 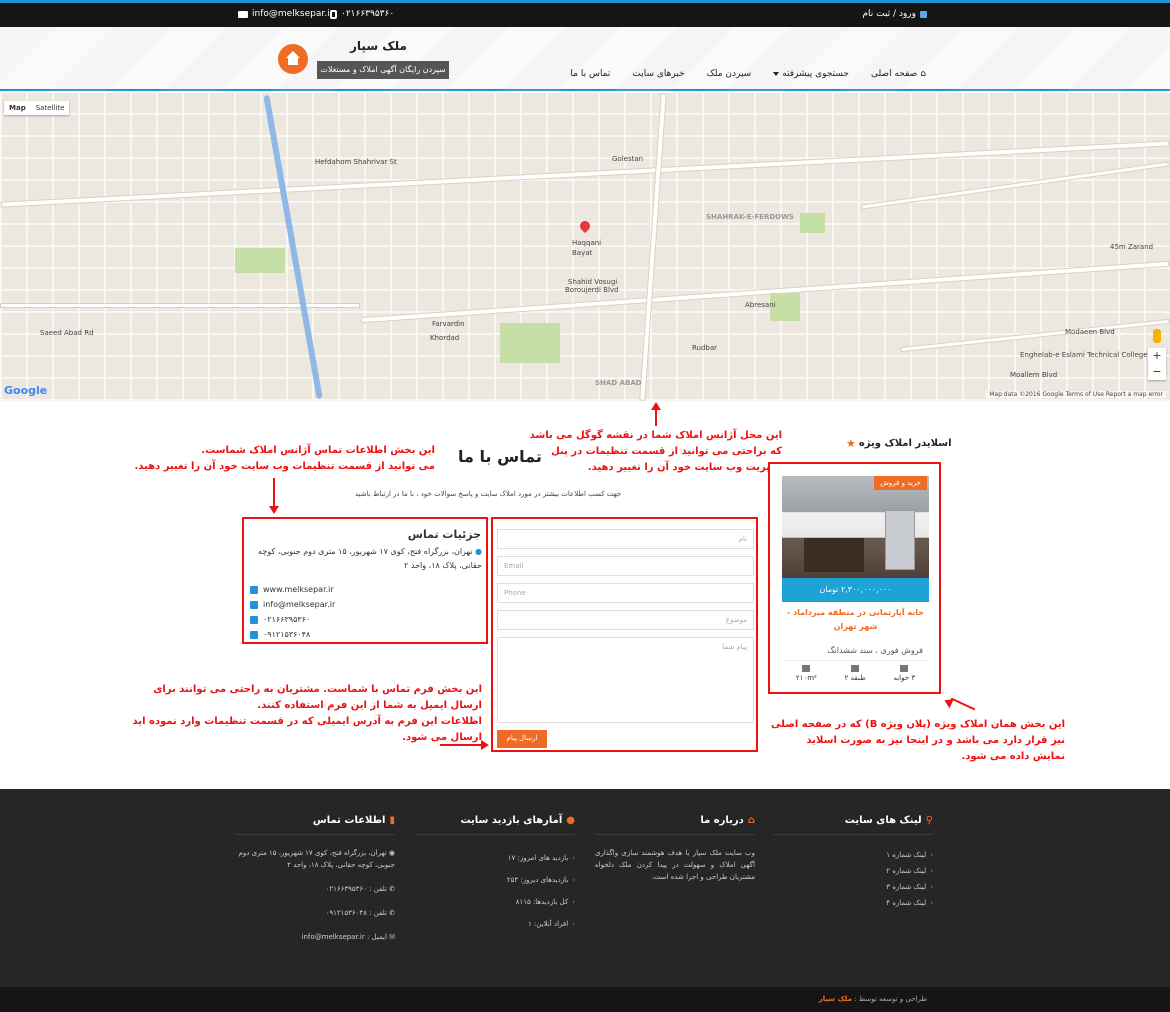 I want to click on map-label: SHAD ABAD, so click(x=618, y=383).